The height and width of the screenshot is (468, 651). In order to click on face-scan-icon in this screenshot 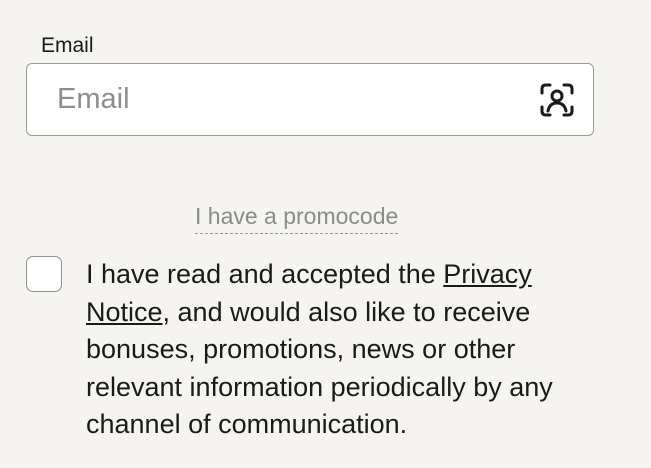, I will do `click(557, 100)`.